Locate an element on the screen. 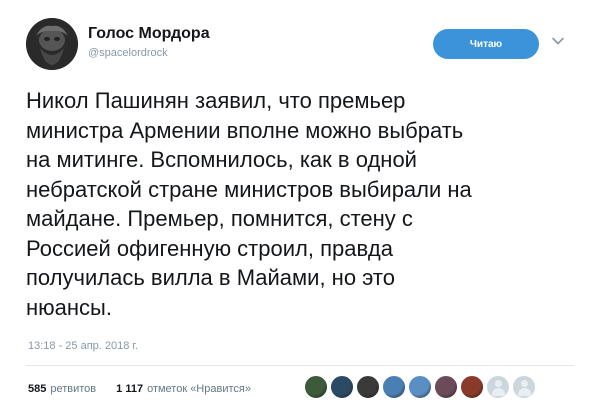 The width and height of the screenshot is (600, 420). likes-label: отметок «Нравится» is located at coordinates (199, 389).